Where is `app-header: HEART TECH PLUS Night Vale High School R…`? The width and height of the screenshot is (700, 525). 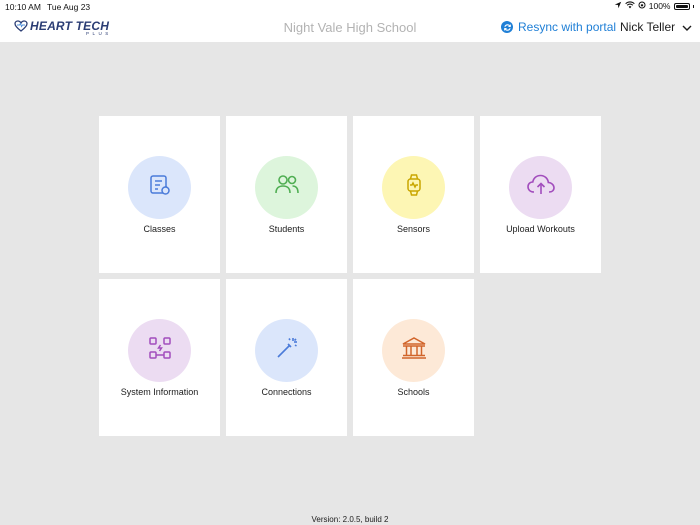 app-header: HEART TECH PLUS Night Vale High School R… is located at coordinates (350, 27).